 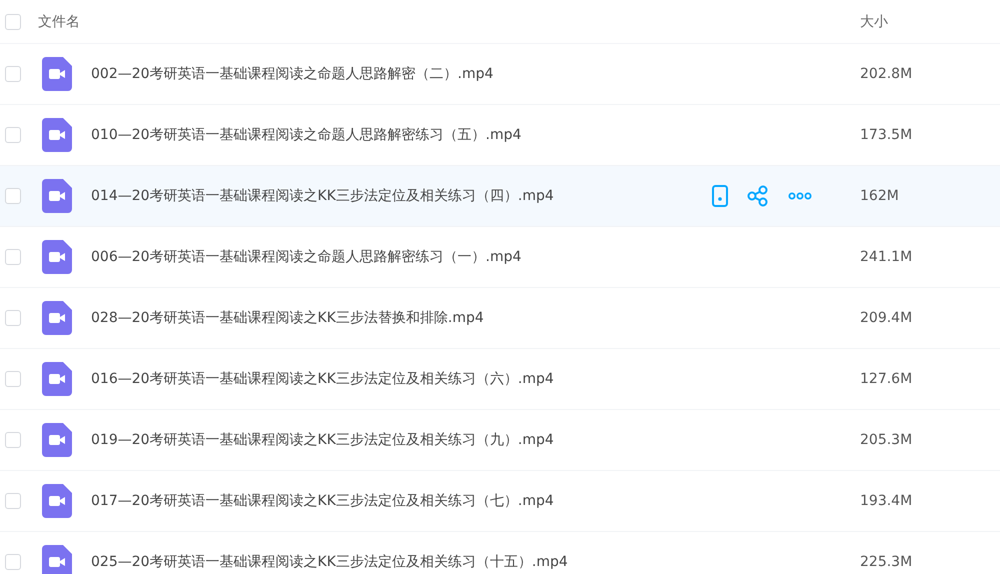 What do you see at coordinates (800, 196) in the screenshot?
I see `more-icon` at bounding box center [800, 196].